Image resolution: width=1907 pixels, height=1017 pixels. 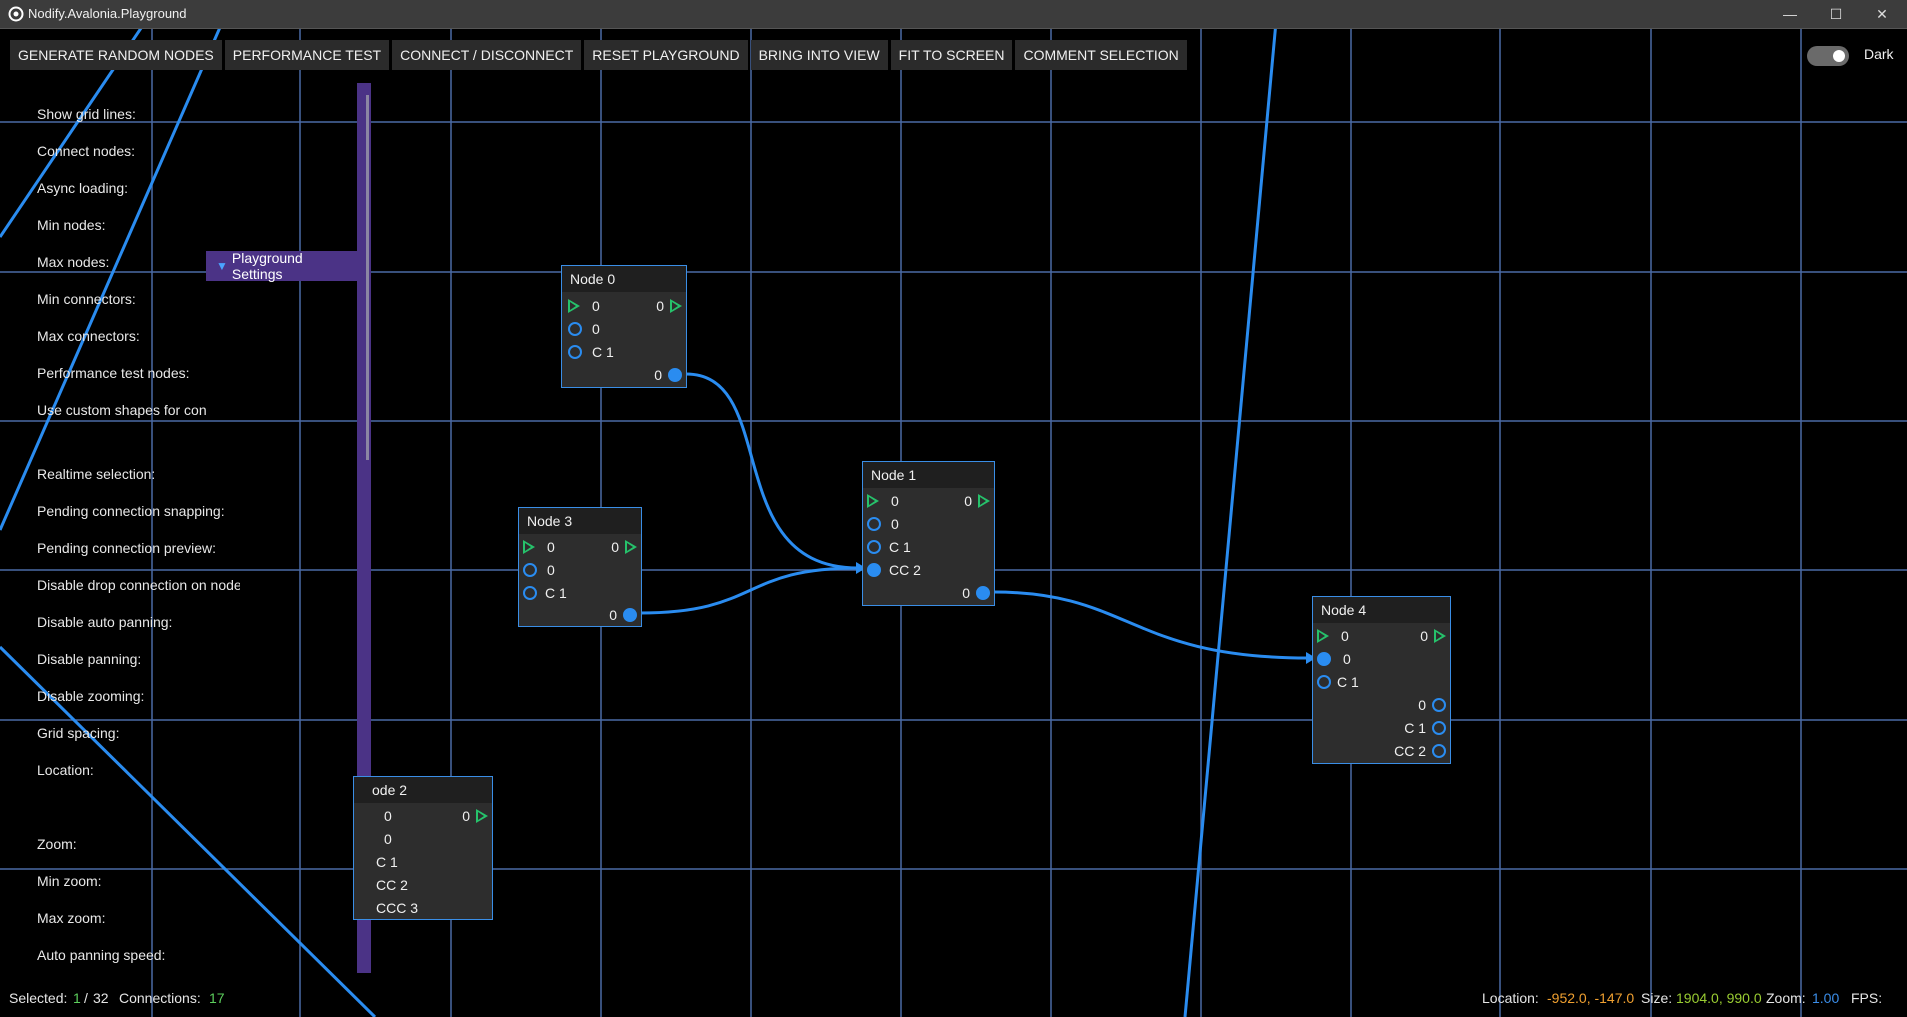 I want to click on settings-scrollbar-thumb, so click(x=367, y=277).